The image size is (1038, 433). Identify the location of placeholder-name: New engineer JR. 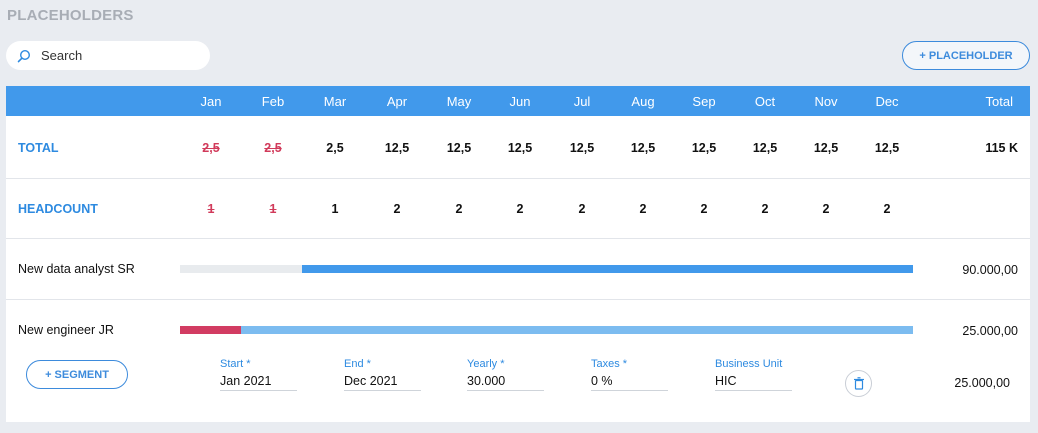
(66, 330).